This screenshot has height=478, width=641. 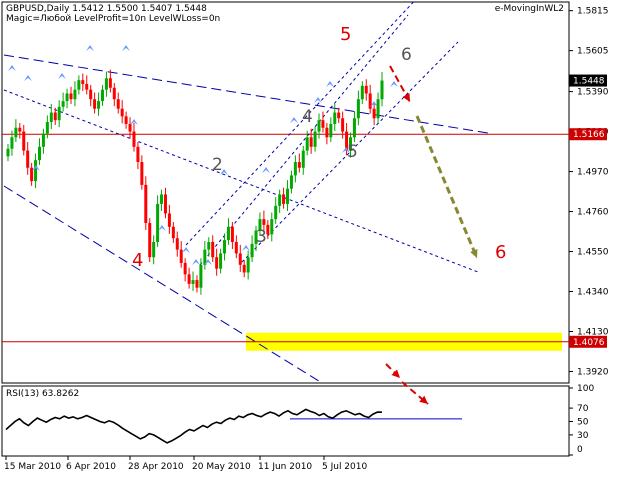 What do you see at coordinates (583, 409) in the screenshot?
I see `rsi-tick-label: 70` at bounding box center [583, 409].